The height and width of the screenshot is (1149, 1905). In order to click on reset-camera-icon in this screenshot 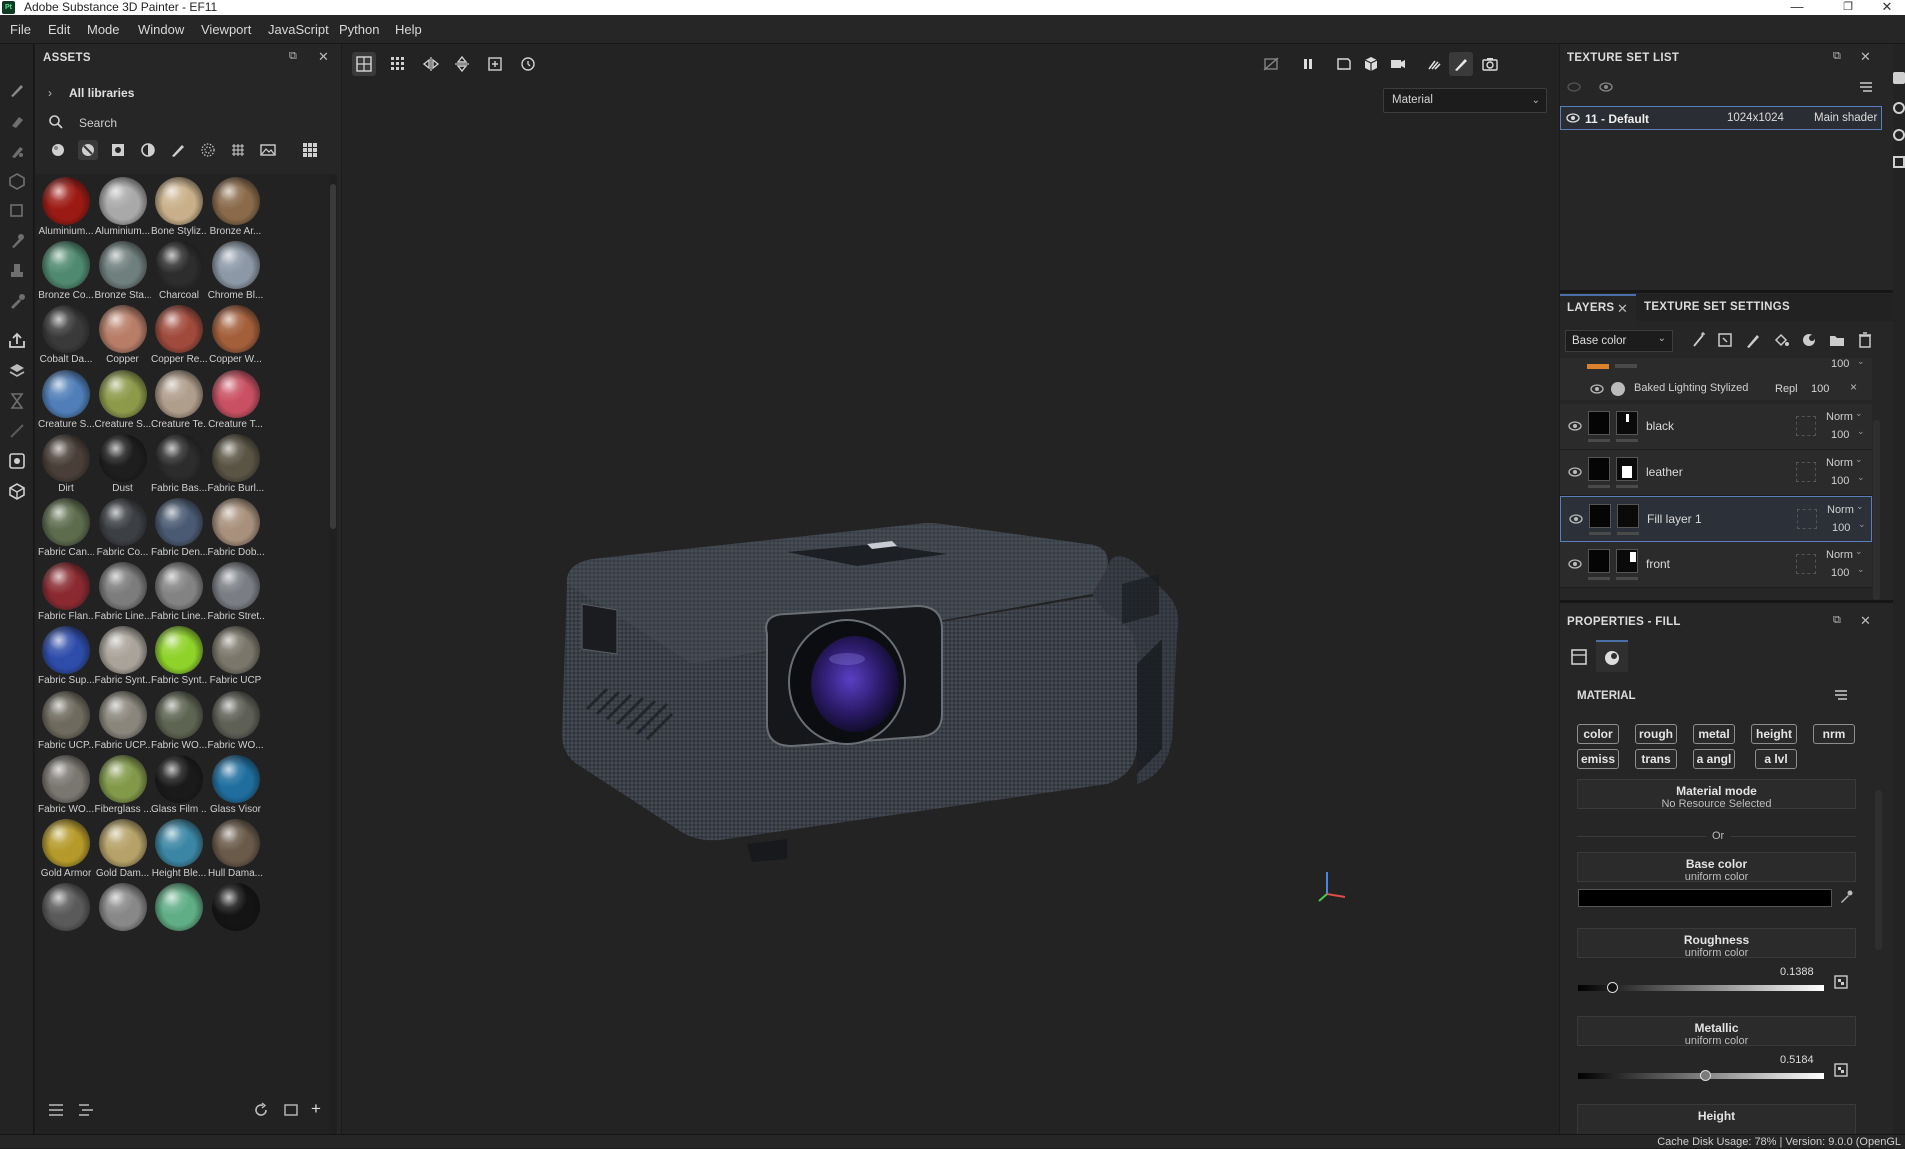, I will do `click(528, 64)`.